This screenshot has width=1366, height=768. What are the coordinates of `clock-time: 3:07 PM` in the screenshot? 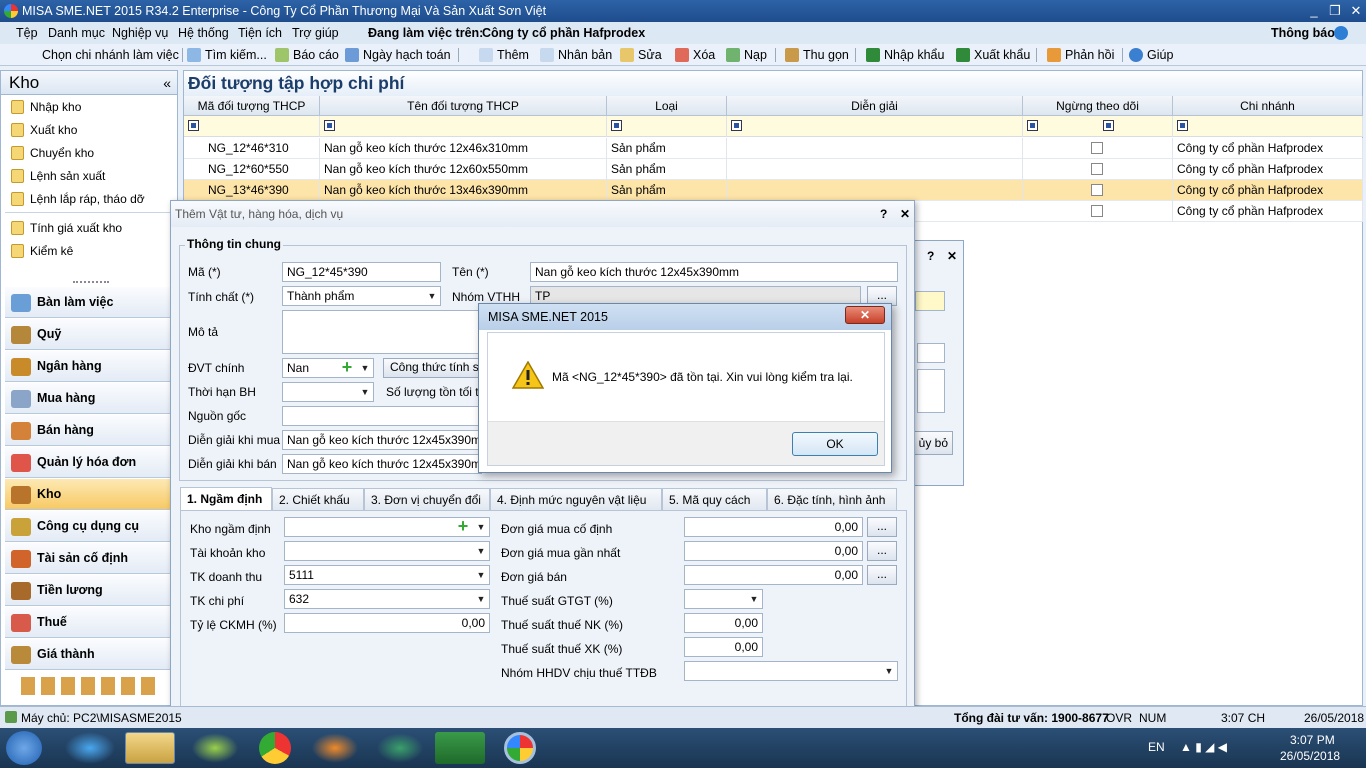 It's located at (1312, 740).